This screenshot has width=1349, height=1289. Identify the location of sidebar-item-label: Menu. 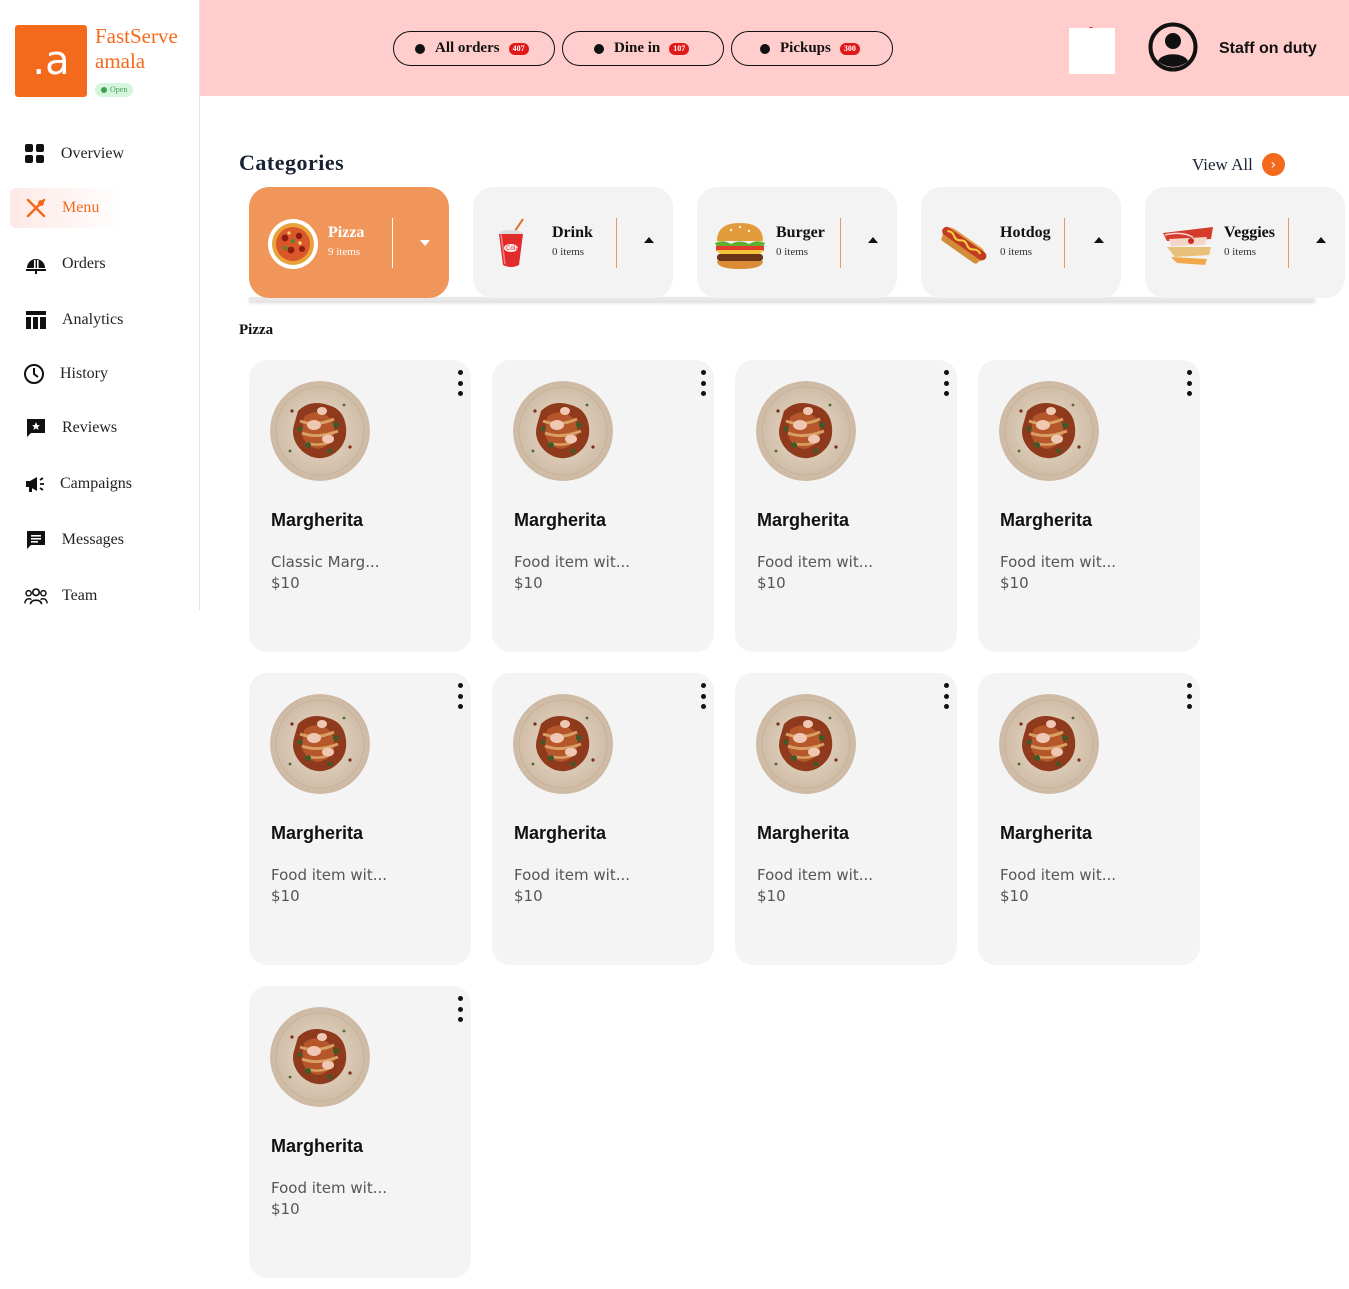
(81, 207).